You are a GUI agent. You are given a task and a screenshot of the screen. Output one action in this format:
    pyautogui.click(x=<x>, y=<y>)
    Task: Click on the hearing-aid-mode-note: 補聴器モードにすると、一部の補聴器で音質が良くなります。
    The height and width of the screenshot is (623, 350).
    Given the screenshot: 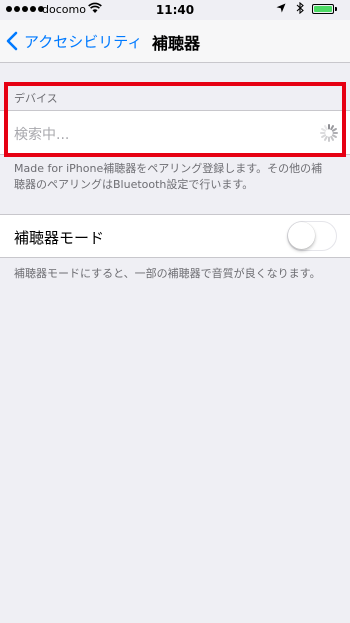 What is the action you would take?
    pyautogui.click(x=167, y=273)
    